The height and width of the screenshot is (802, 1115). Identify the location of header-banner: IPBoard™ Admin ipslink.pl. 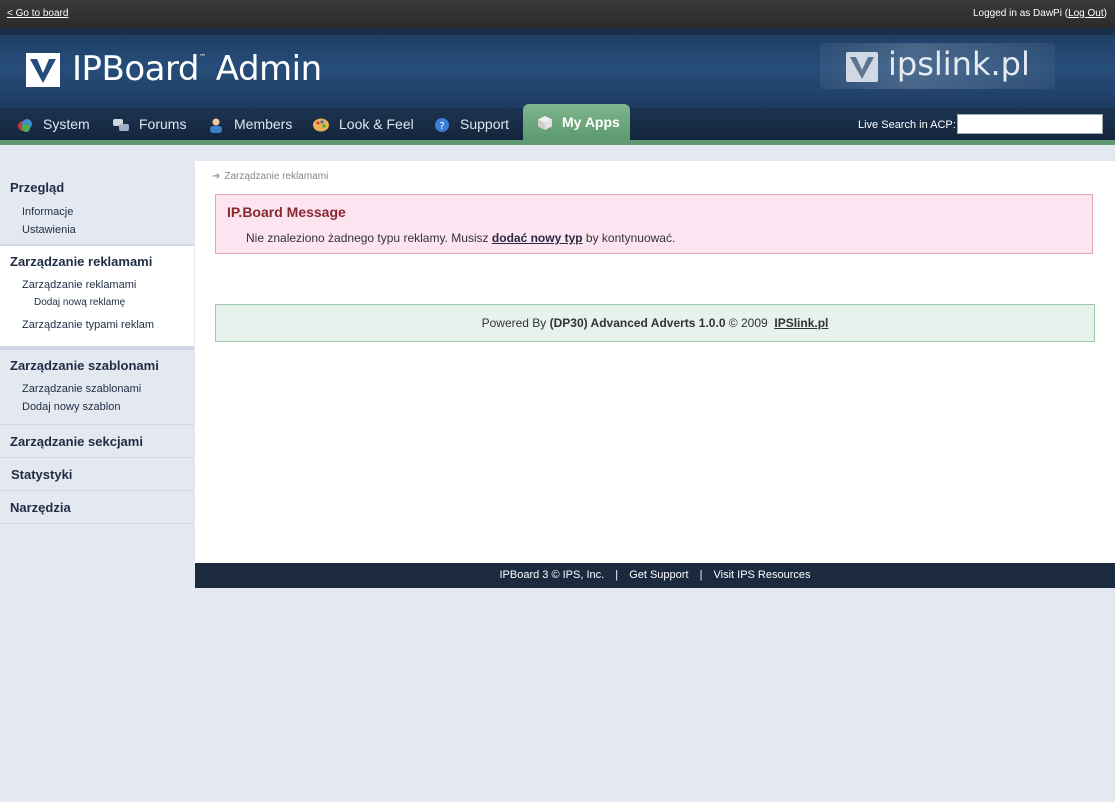
(557, 68).